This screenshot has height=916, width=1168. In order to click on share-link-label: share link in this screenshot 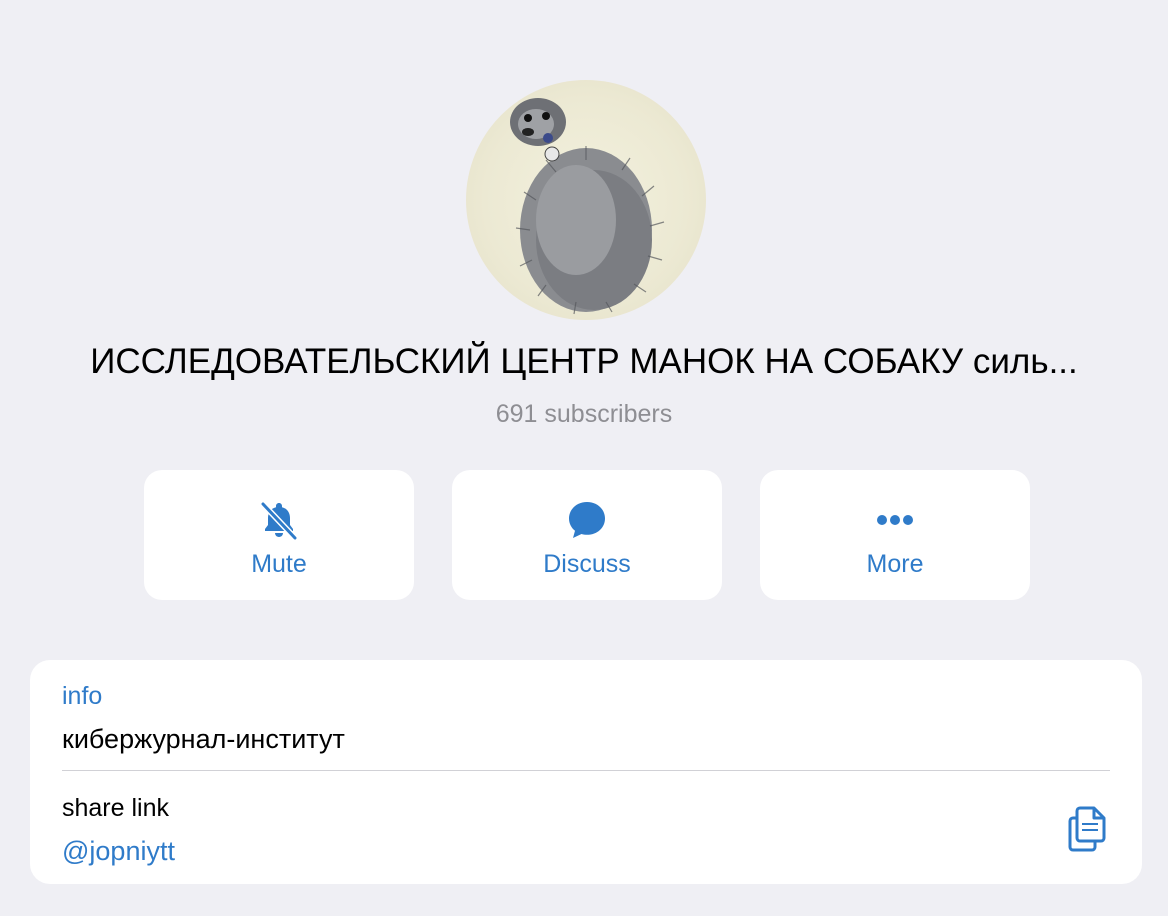, I will do `click(115, 808)`.